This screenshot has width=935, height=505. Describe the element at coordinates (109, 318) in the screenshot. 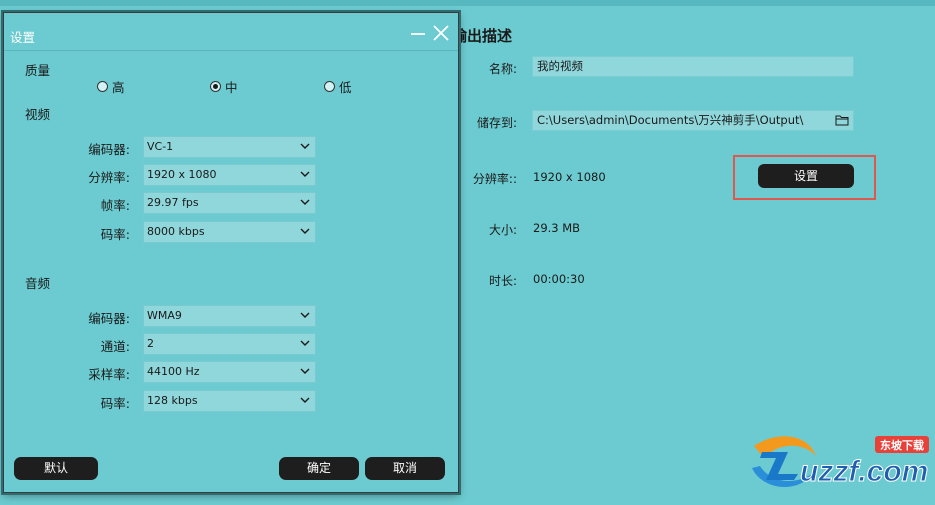

I see `audio-encoder-label: 编码器:` at that location.